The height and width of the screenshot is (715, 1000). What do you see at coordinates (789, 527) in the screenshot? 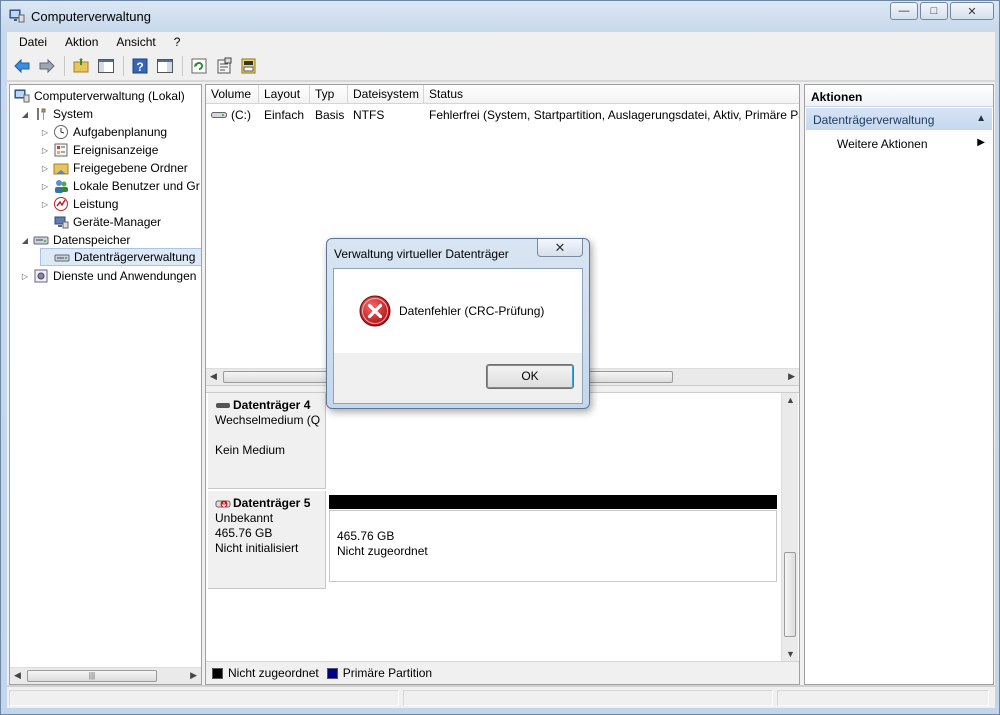
I see `disk-view-vertical-scrollbar: ▲ ▼` at bounding box center [789, 527].